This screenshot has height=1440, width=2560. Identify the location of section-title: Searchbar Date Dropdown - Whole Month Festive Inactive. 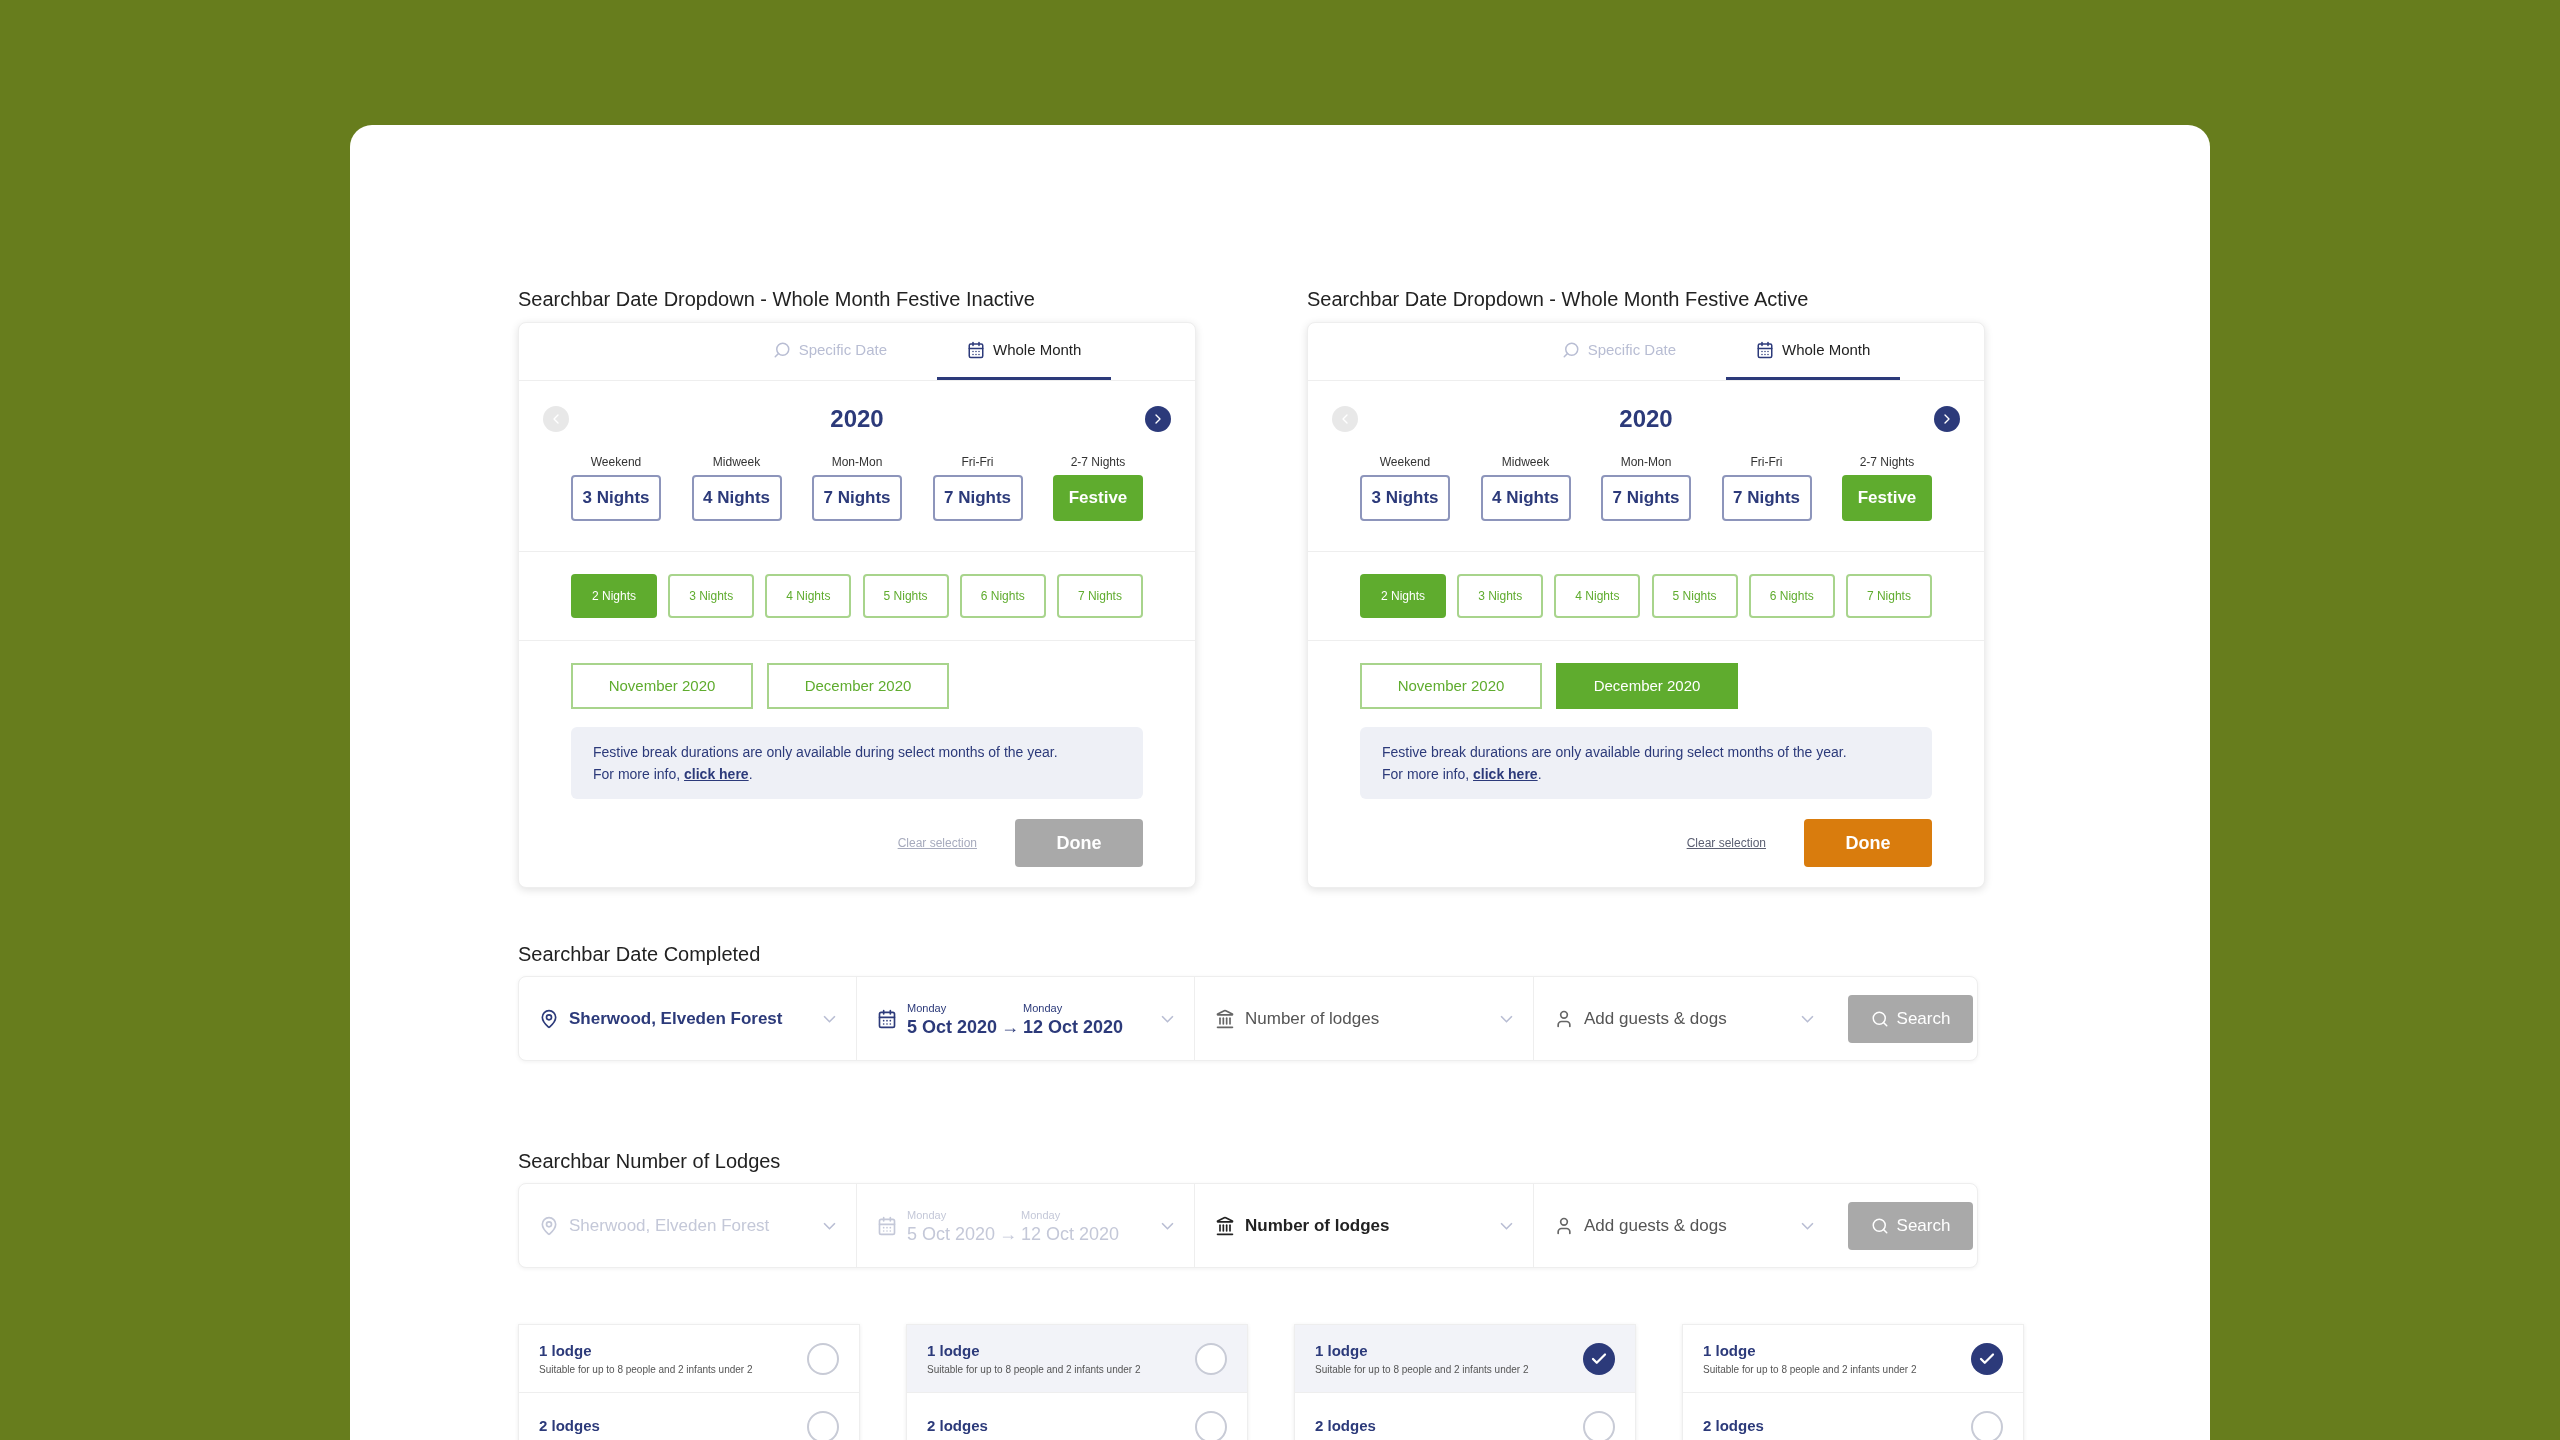
(777, 299).